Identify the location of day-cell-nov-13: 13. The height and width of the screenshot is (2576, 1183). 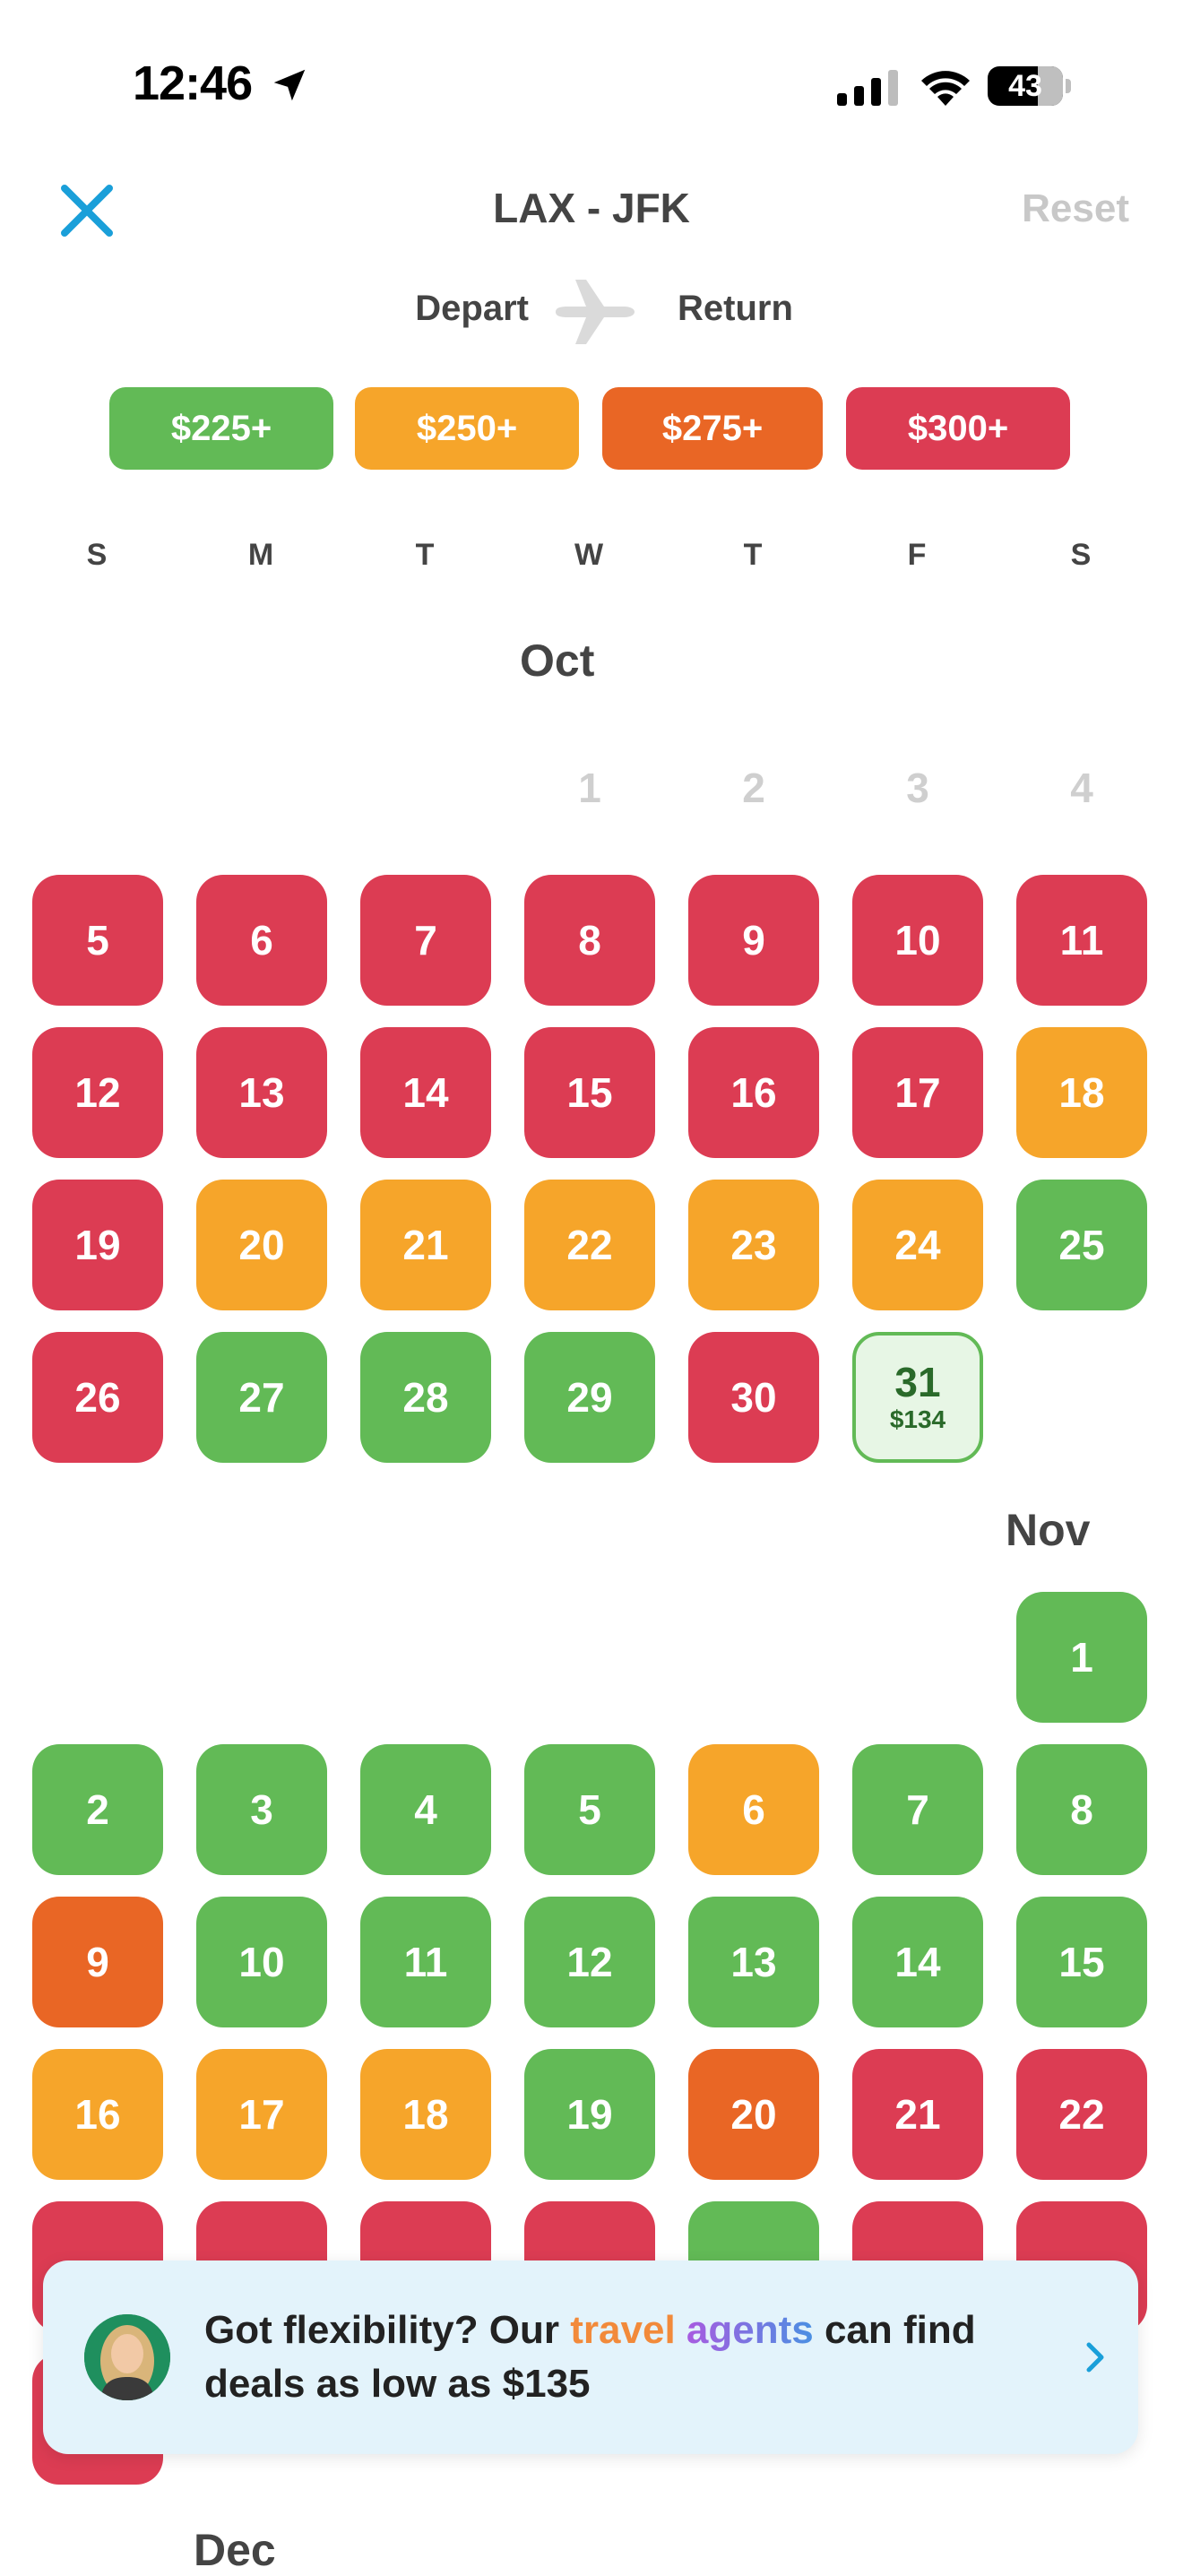
(754, 1962).